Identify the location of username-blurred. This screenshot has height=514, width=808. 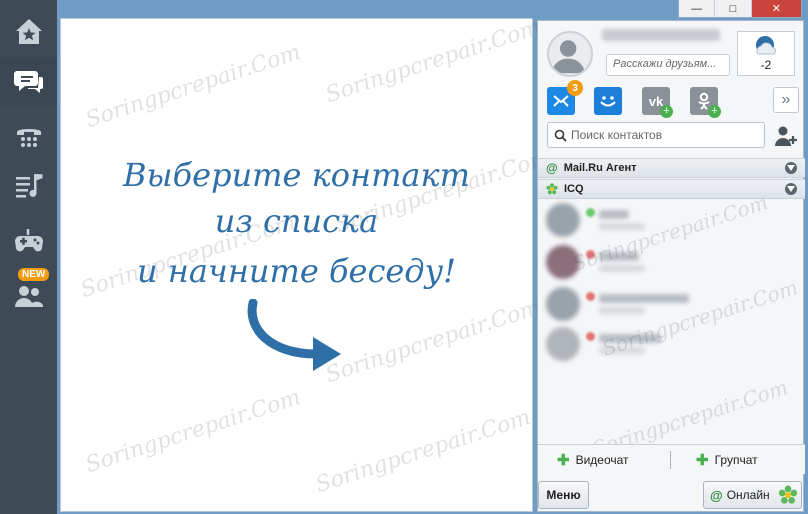
(661, 35).